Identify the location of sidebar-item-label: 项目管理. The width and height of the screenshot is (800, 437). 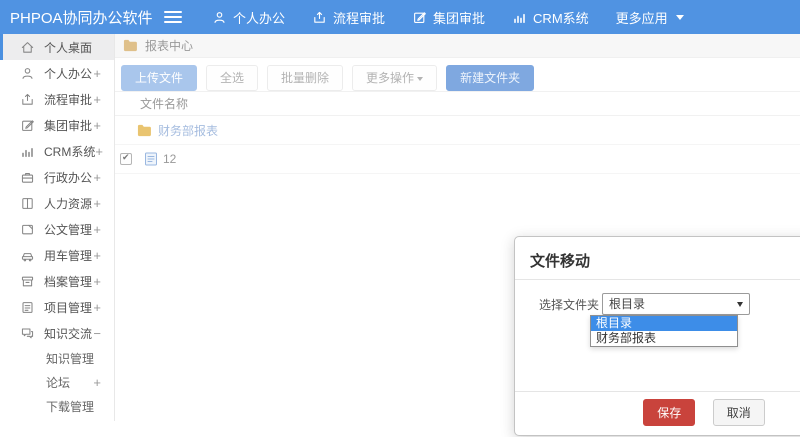
(68, 307).